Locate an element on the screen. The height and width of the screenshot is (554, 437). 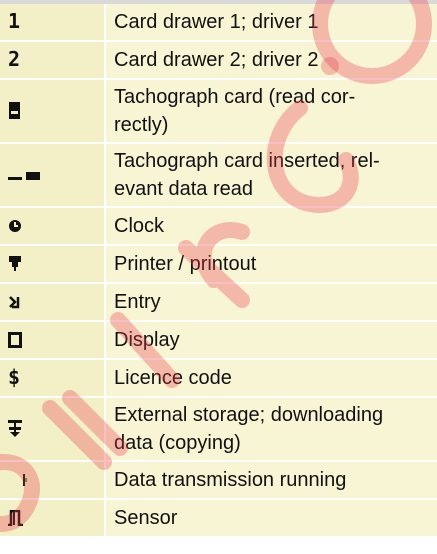
external-storage-icon is located at coordinates (15, 428).